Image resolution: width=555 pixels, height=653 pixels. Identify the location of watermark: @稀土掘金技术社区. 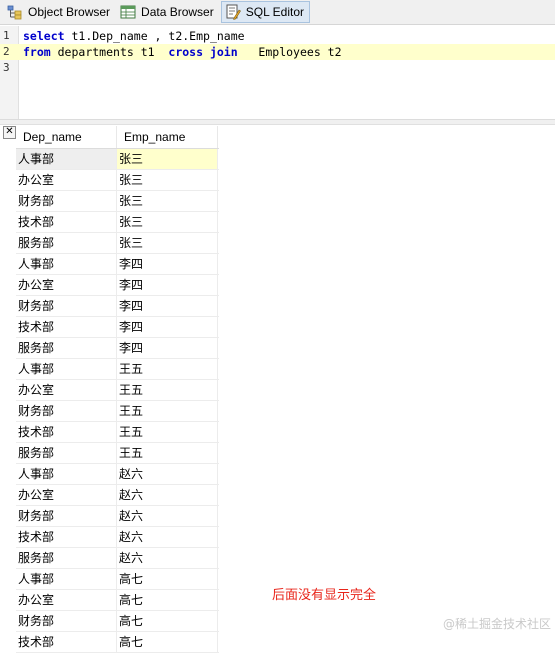
(496, 624).